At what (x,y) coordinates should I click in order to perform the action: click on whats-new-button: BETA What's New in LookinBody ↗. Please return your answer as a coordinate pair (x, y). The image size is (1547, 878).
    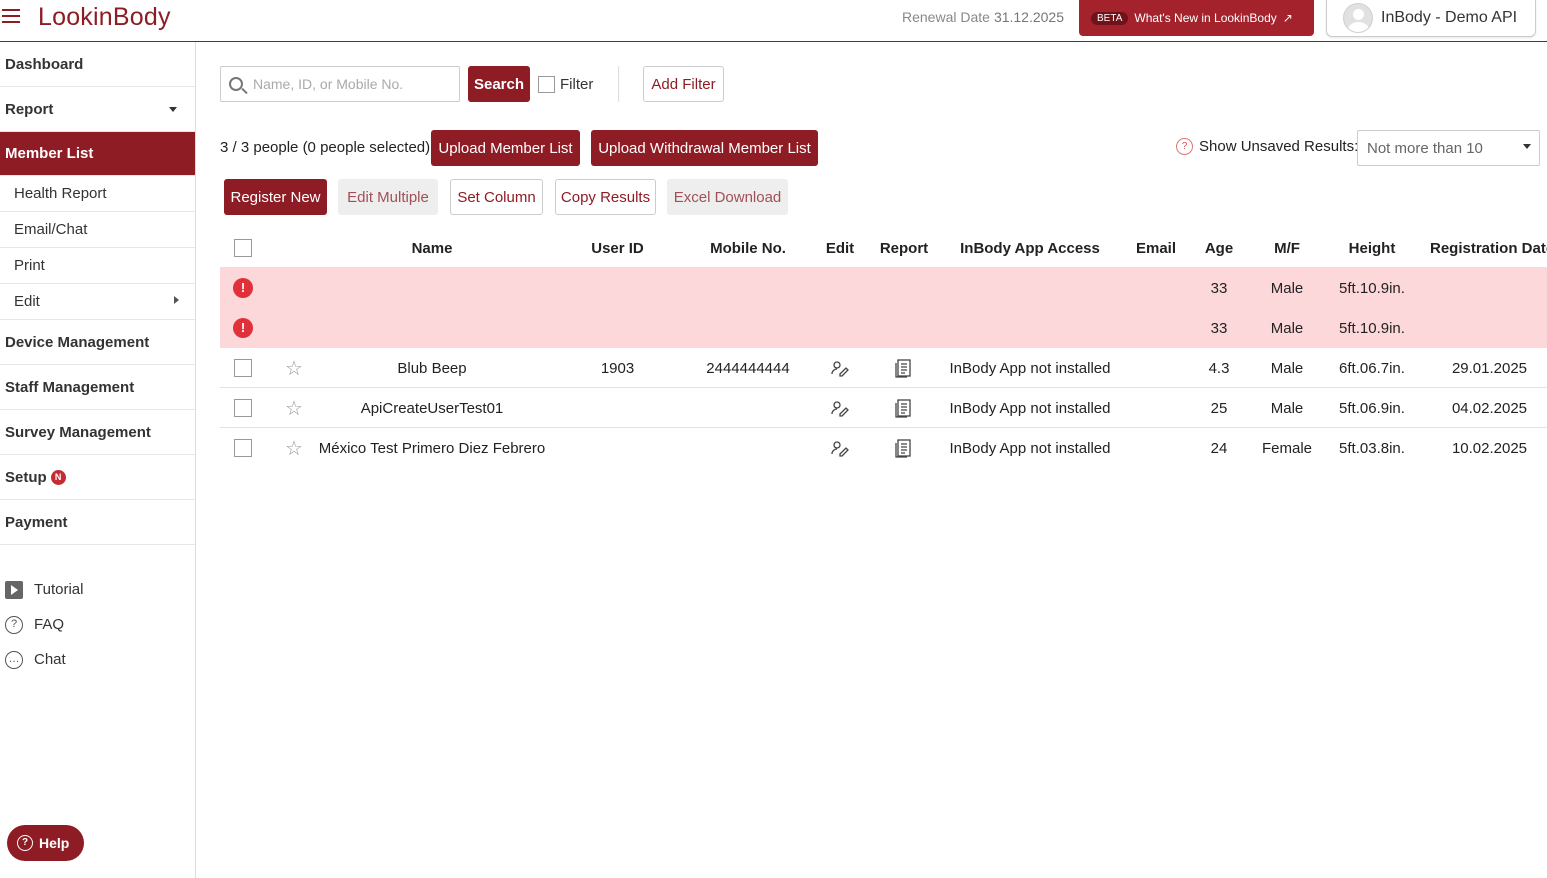
    Looking at the image, I should click on (1196, 18).